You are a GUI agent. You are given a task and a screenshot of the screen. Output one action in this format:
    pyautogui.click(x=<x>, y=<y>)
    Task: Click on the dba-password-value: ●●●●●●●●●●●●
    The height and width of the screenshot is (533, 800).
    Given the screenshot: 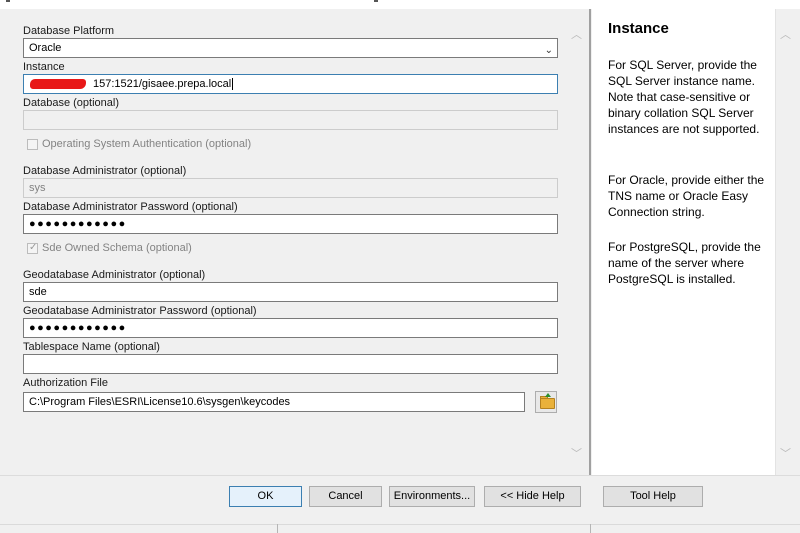 What is the action you would take?
    pyautogui.click(x=78, y=224)
    